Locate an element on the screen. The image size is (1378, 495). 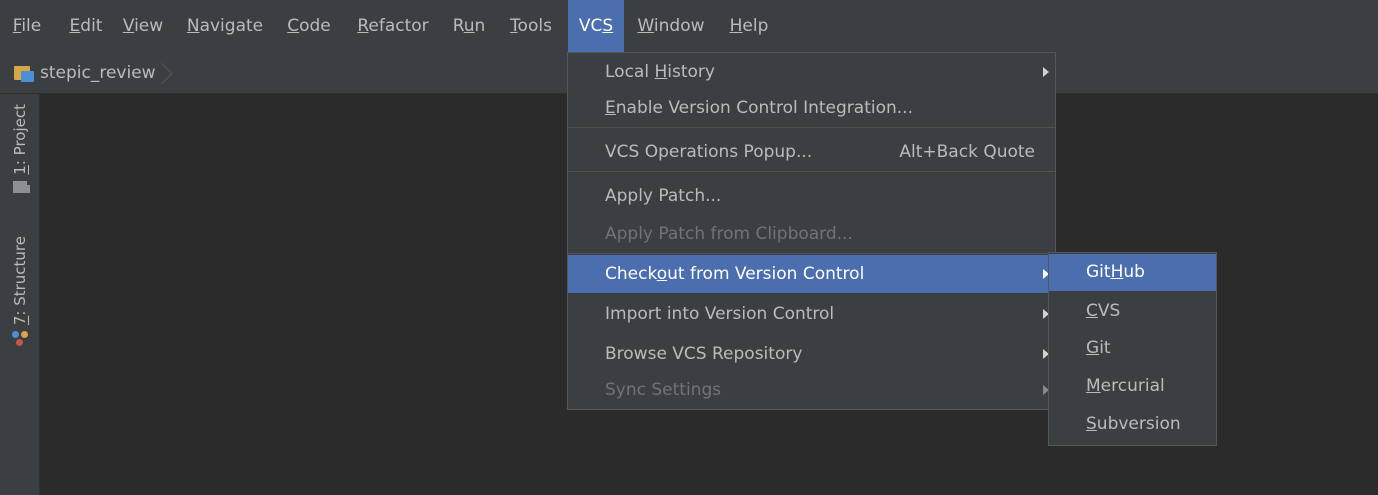
menu-label: VC is located at coordinates (590, 26).